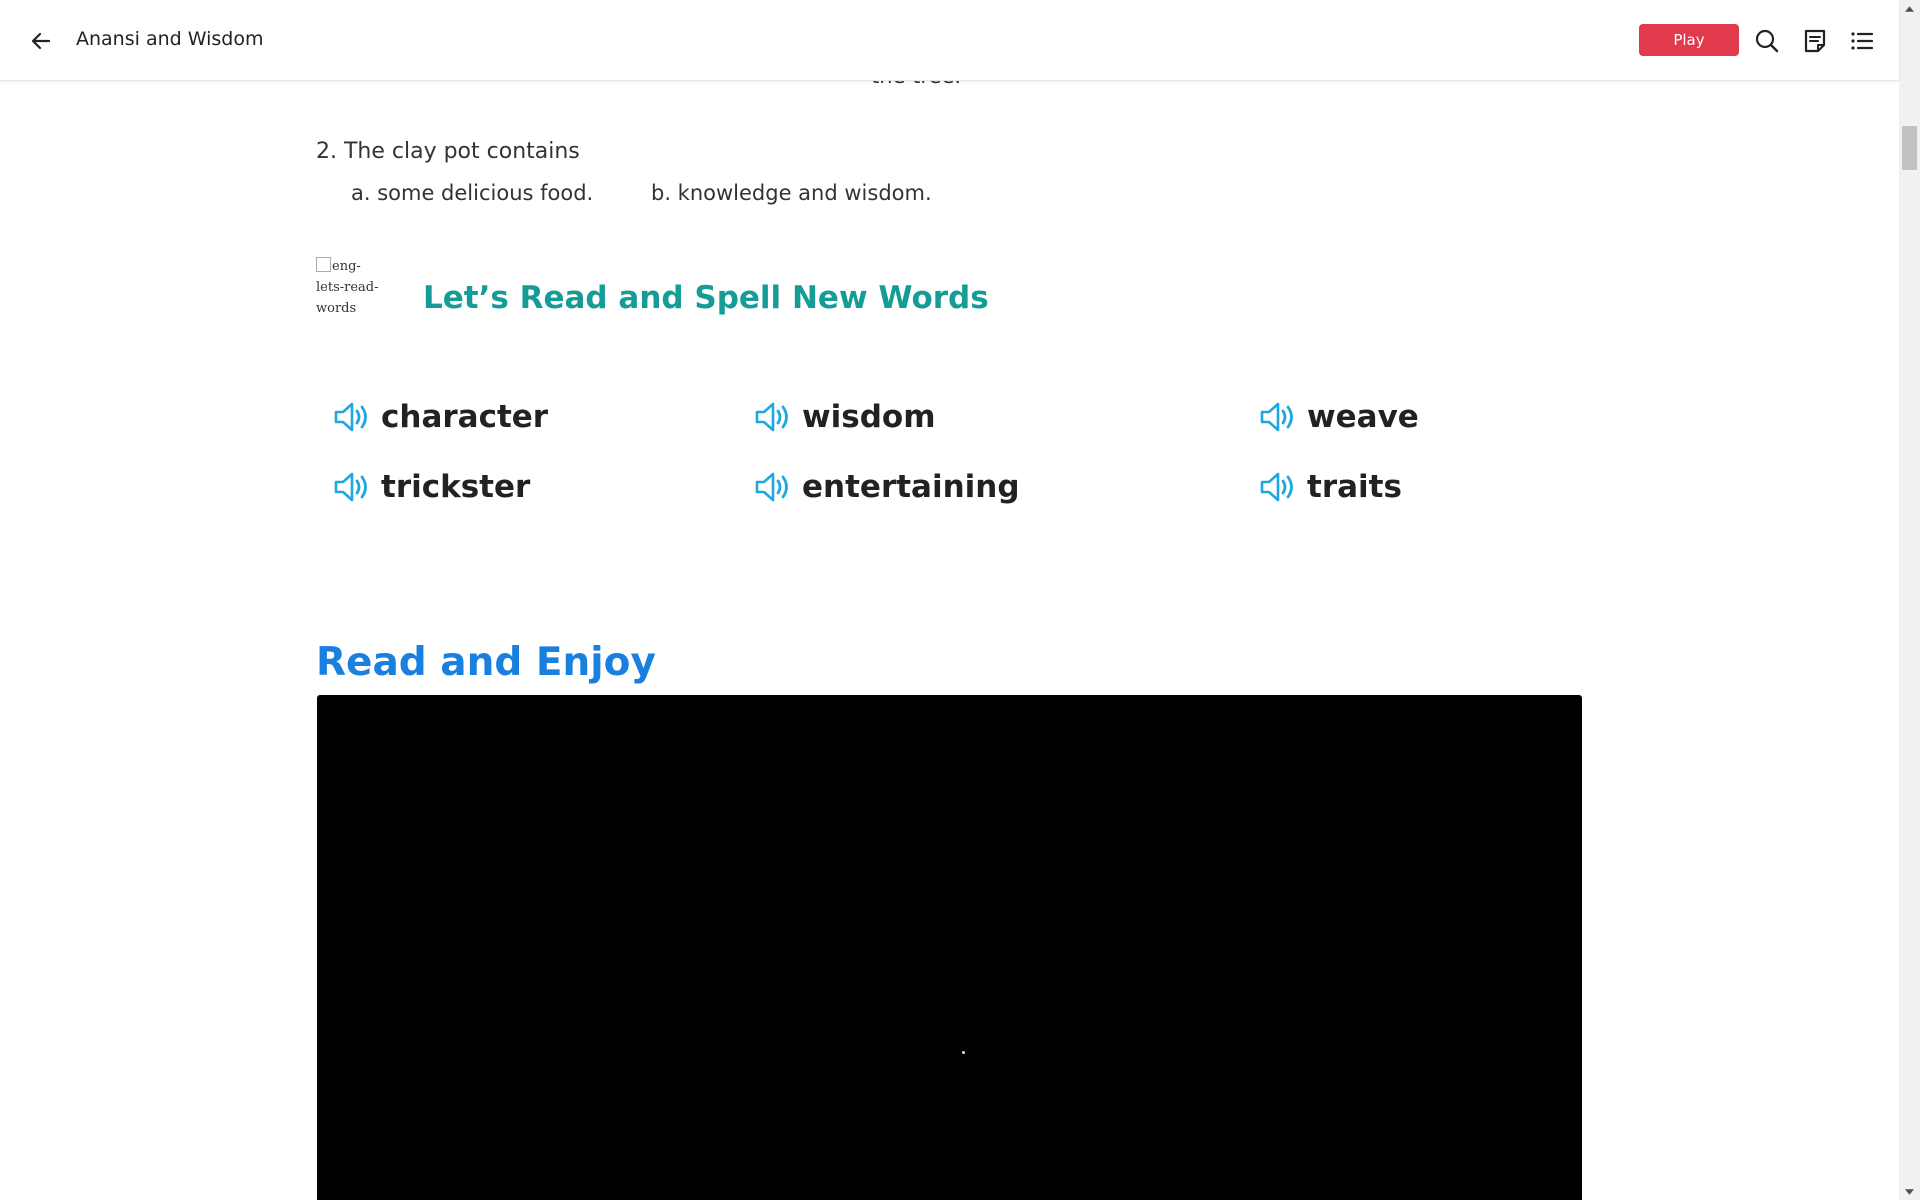 The image size is (1920, 1200). I want to click on word-item-traits: traits, so click(1330, 487).